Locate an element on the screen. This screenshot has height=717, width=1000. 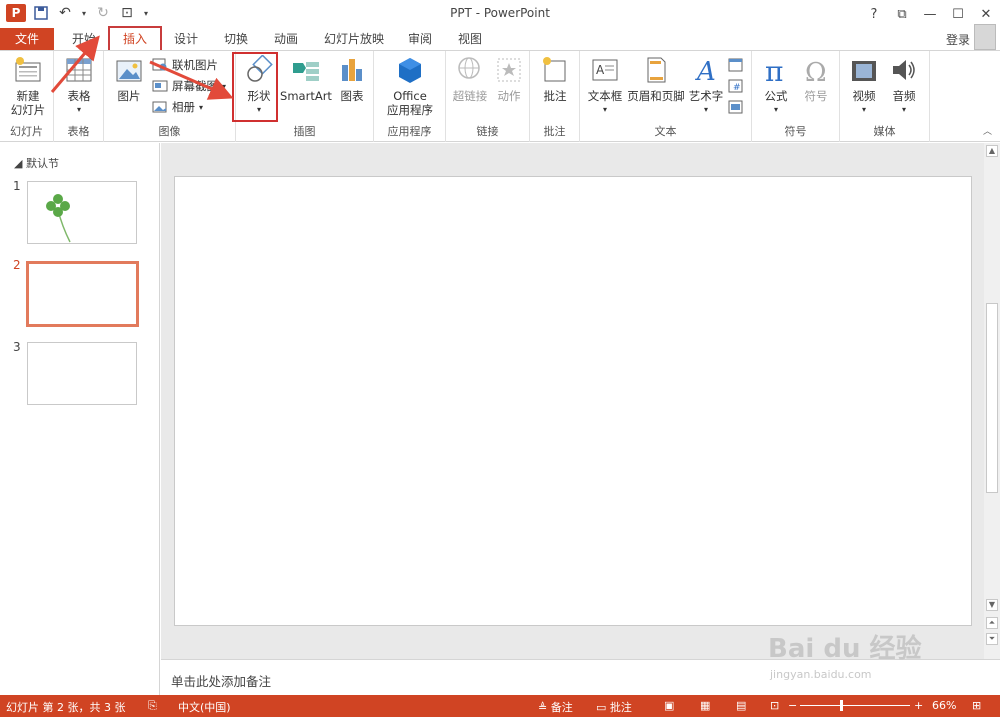
reading-view-icon: ▤ is located at coordinates (741, 705).